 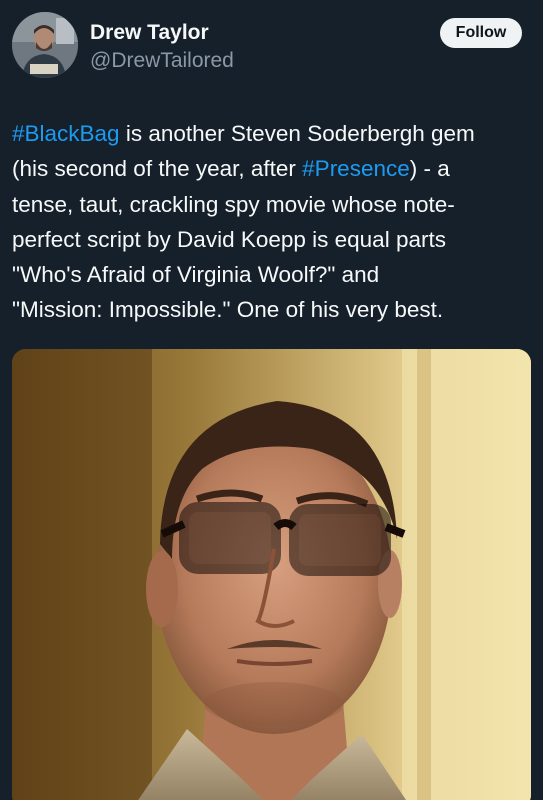 I want to click on tweet-text-segment: (his second of the year, after, so click(x=157, y=169).